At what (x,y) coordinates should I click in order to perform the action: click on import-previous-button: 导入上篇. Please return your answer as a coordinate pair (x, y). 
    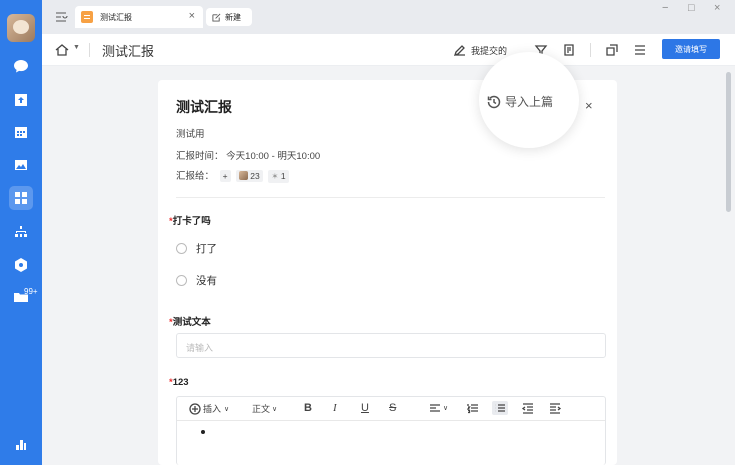
    Looking at the image, I should click on (519, 101).